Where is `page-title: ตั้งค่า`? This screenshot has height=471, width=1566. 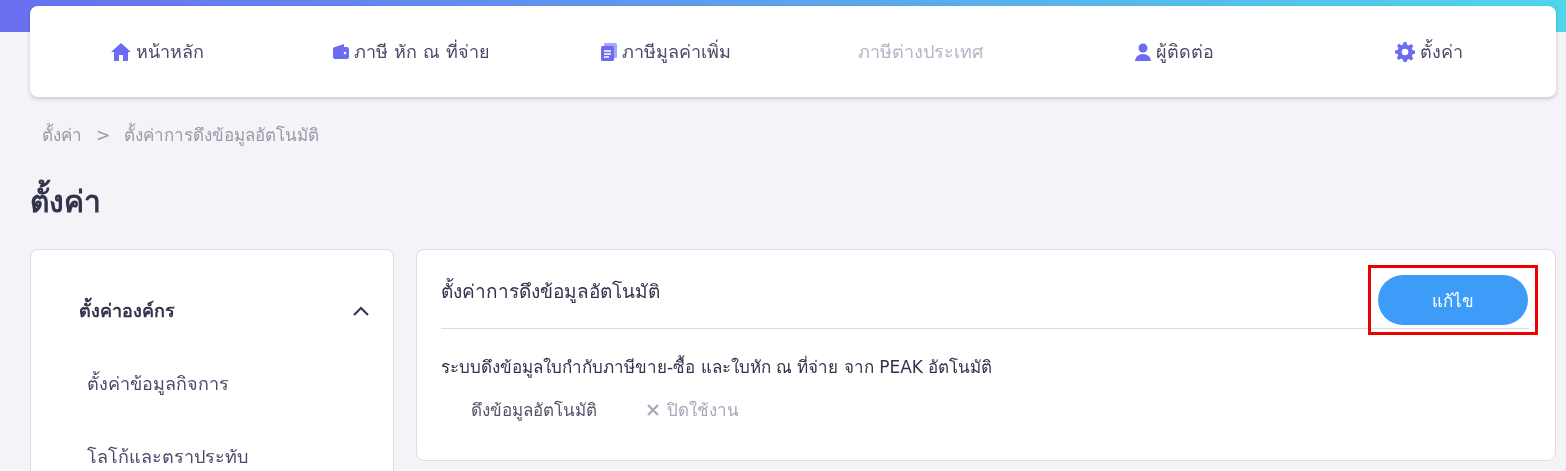 page-title: ตั้งค่า is located at coordinates (793, 201).